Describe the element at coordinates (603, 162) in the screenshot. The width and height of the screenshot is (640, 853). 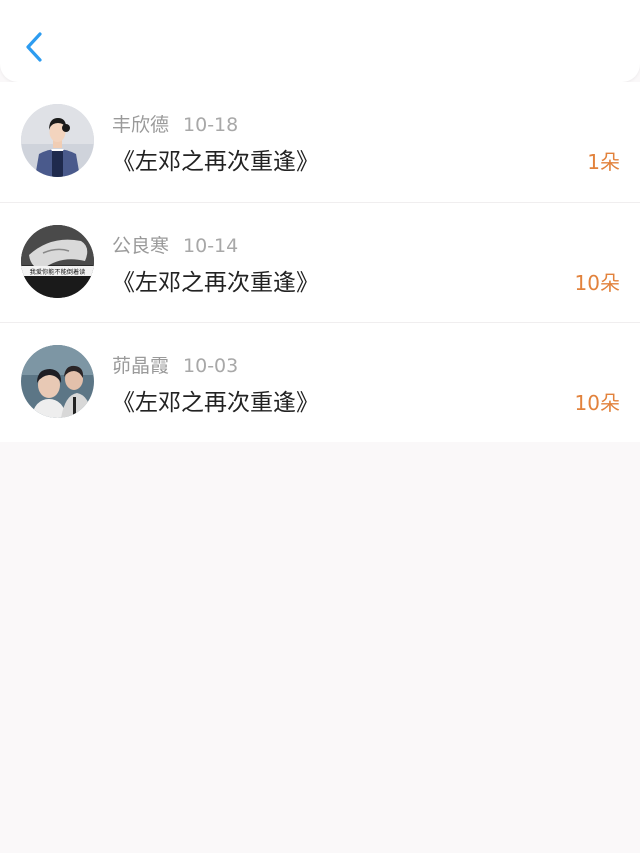
I see `flower-count: 1朵` at that location.